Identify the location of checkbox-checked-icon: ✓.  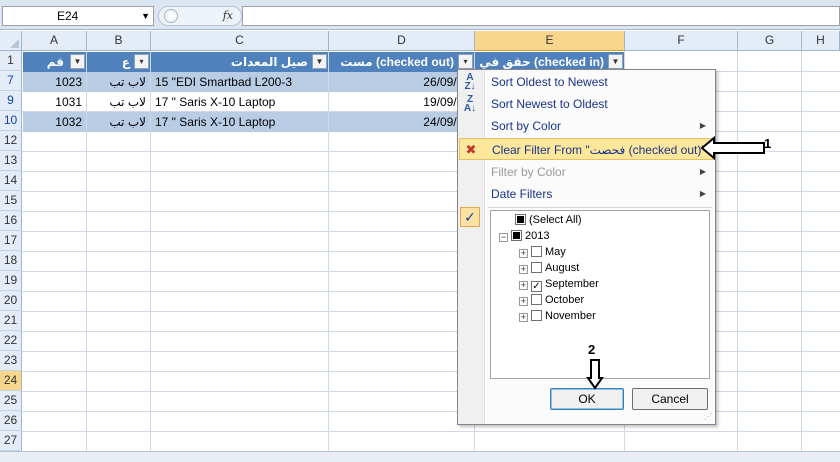
(536, 286).